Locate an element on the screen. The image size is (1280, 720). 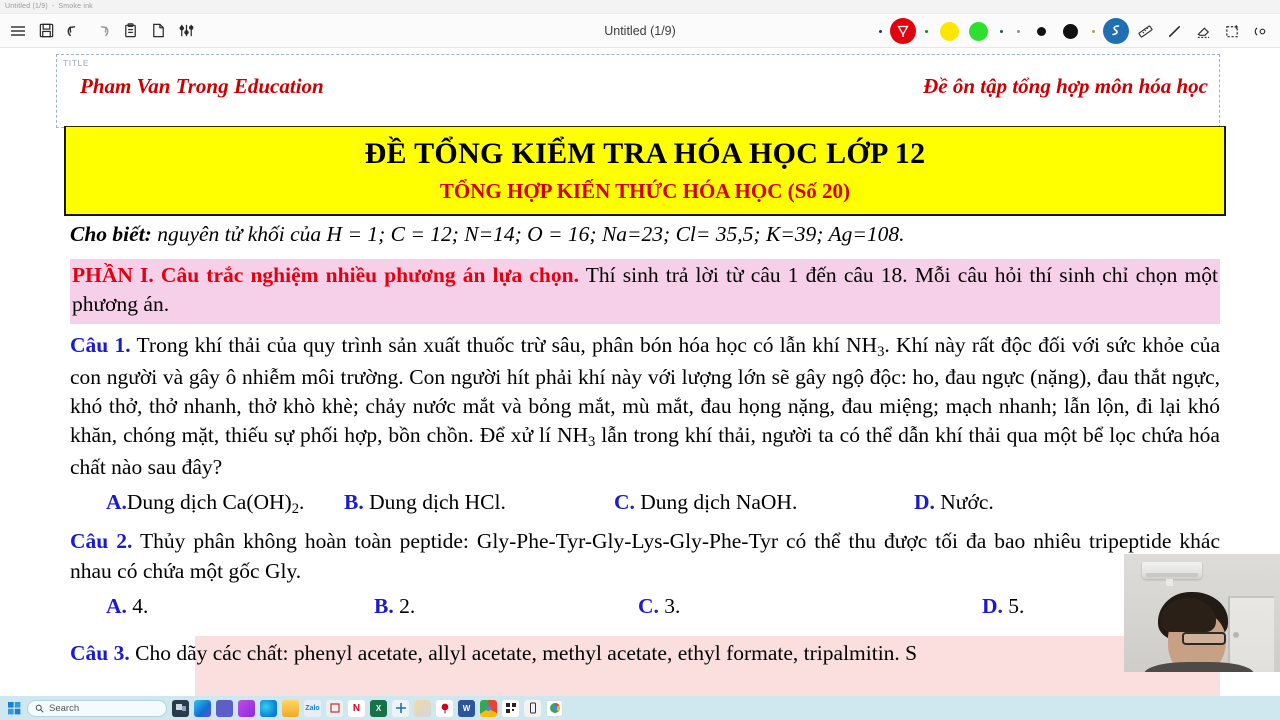
taskbar-item-paint is located at coordinates (422, 708).